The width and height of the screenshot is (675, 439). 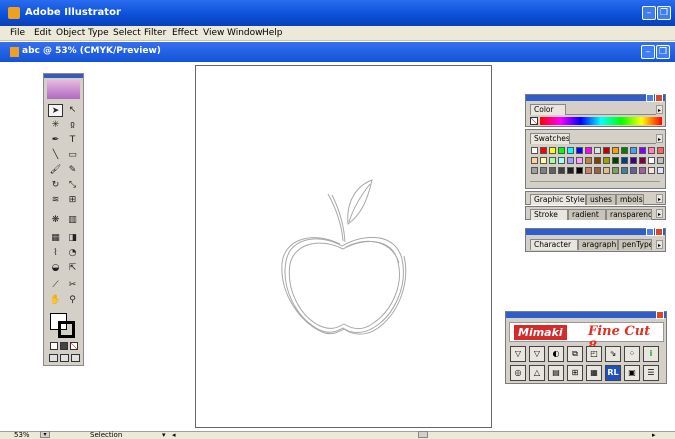 I want to click on pencil-tool-icon: ✎, so click(x=72, y=170).